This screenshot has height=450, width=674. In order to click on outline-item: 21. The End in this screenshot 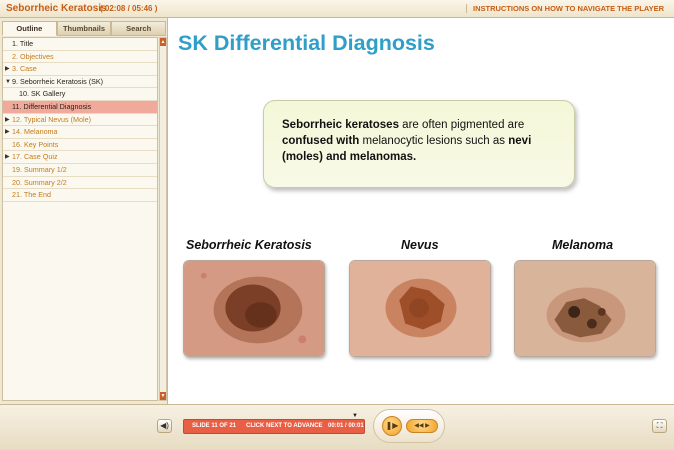, I will do `click(80, 195)`.